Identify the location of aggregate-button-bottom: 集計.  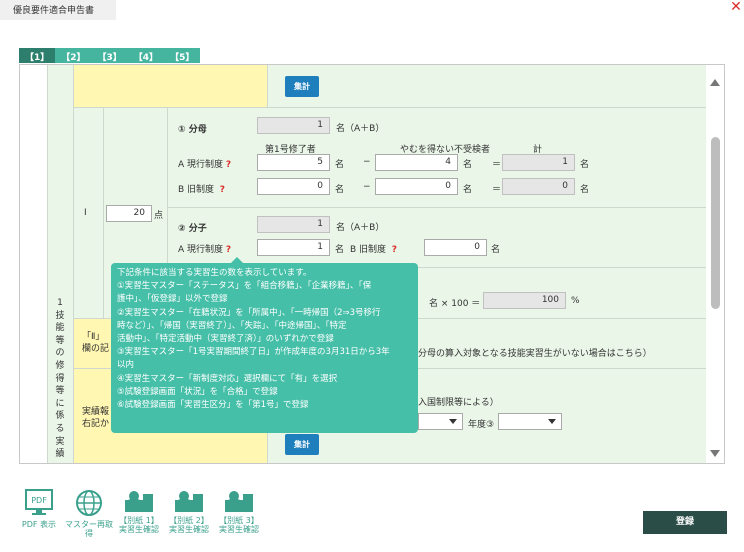
(302, 444).